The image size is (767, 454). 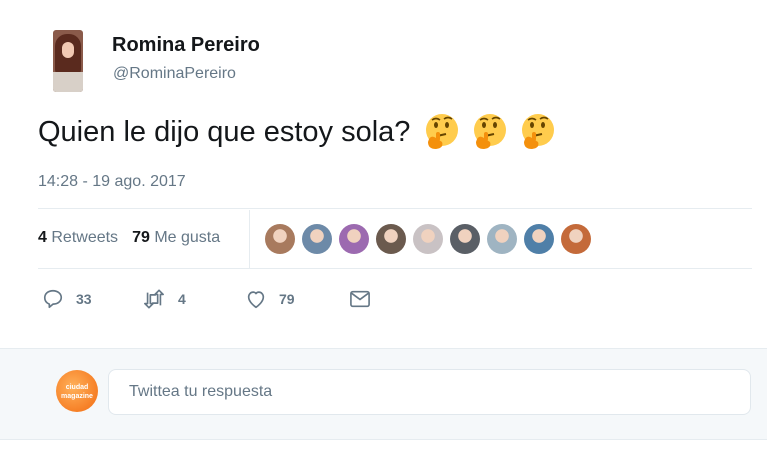 I want to click on heart-icon, so click(x=256, y=300).